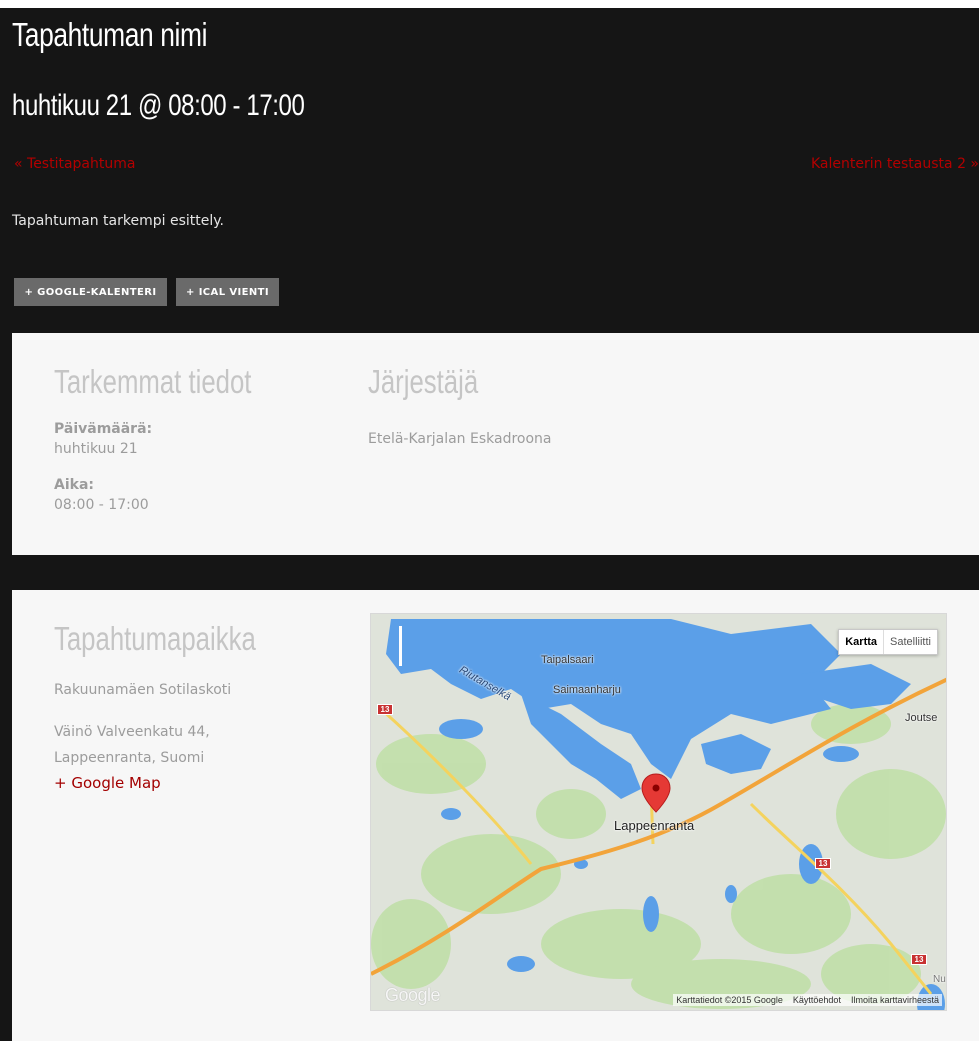 This screenshot has width=979, height=1041. What do you see at coordinates (74, 485) in the screenshot?
I see `time-label: Aika:` at bounding box center [74, 485].